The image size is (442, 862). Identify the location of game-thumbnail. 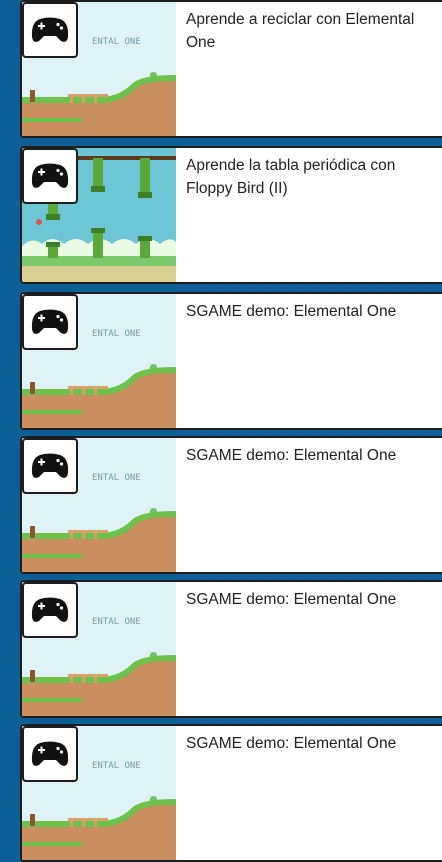
(99, 215).